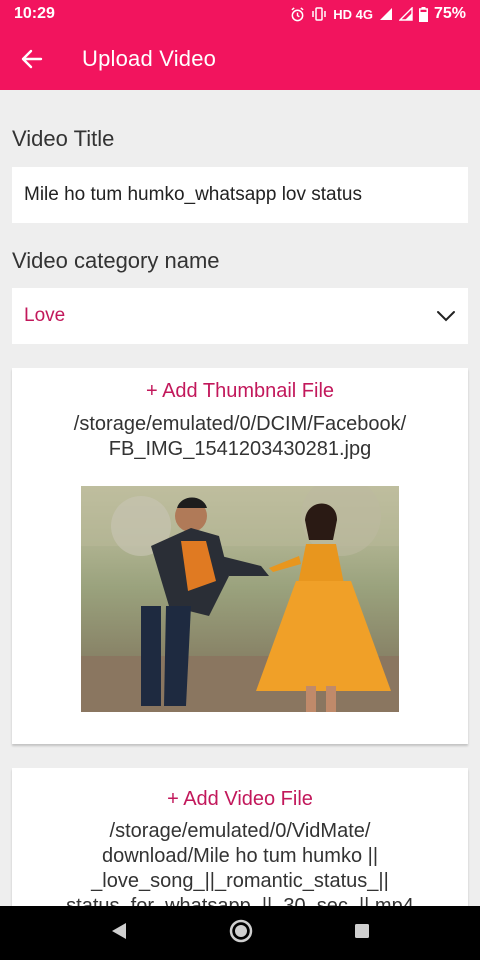  Describe the element at coordinates (119, 930) in the screenshot. I see `triangle-back-icon` at that location.